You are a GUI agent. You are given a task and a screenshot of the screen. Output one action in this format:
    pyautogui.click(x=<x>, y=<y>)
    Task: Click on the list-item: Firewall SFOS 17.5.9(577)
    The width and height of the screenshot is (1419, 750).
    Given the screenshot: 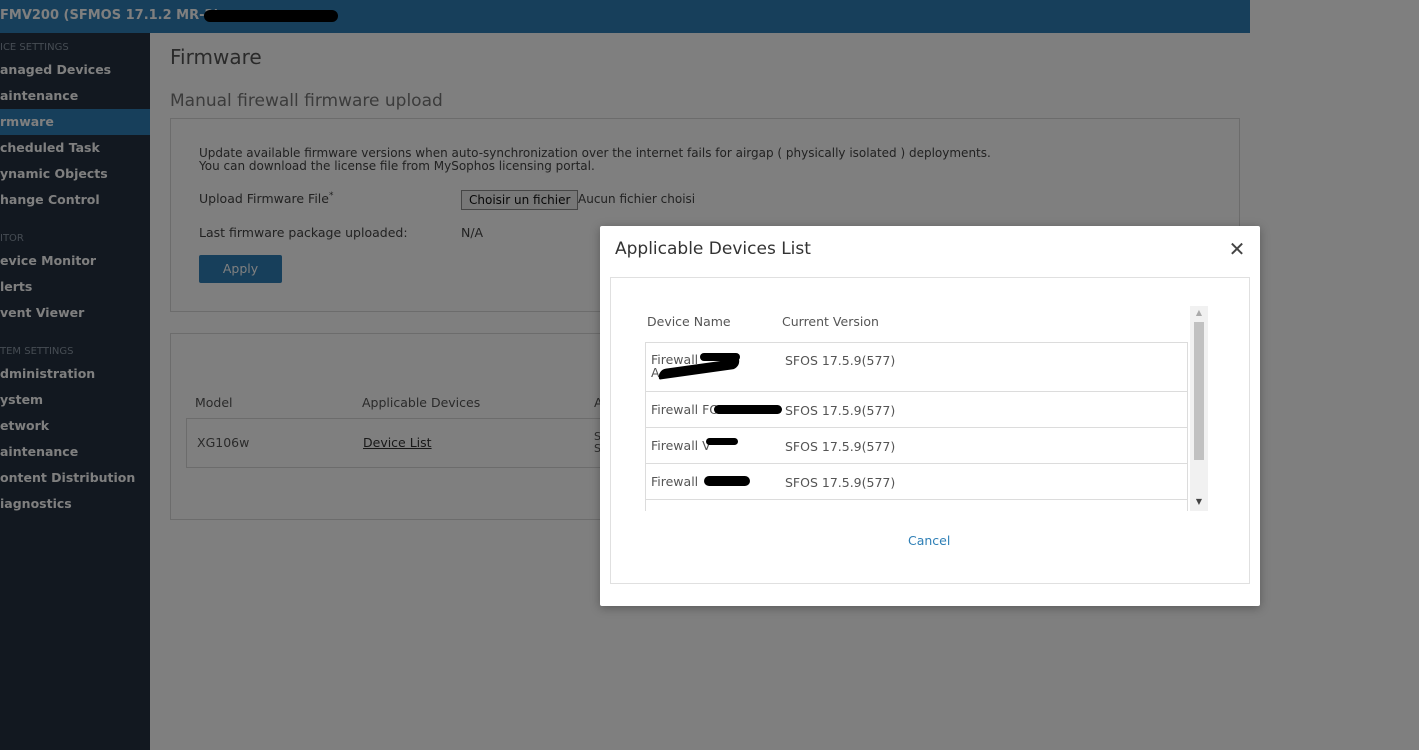 What is the action you would take?
    pyautogui.click(x=916, y=481)
    